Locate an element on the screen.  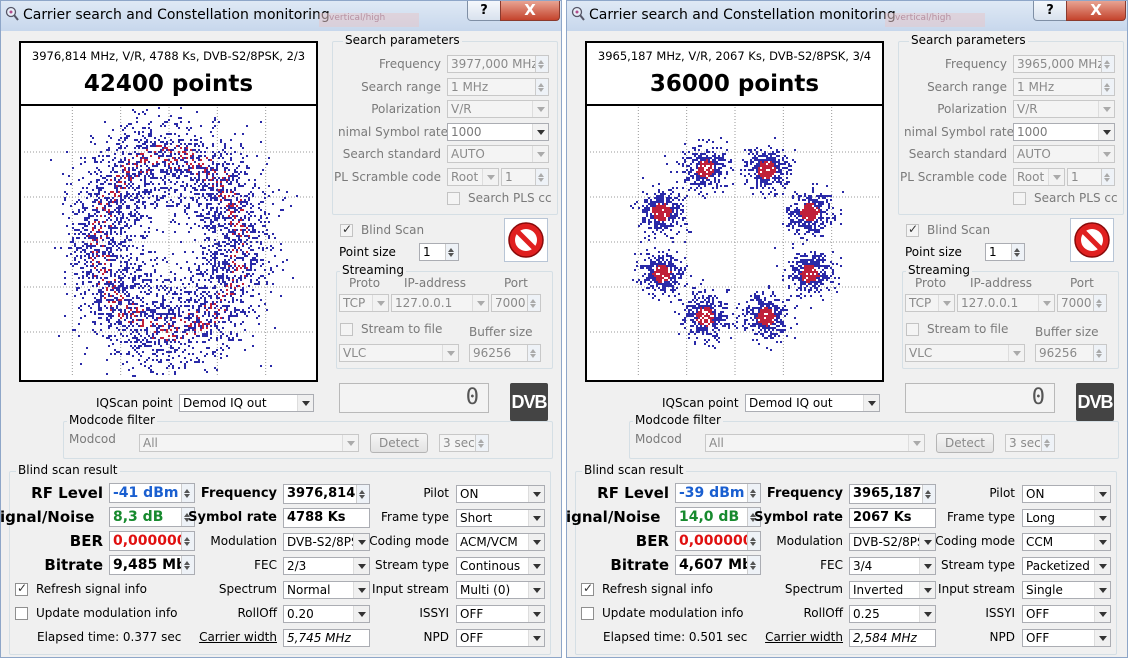
stop-scan-button is located at coordinates (526, 240).